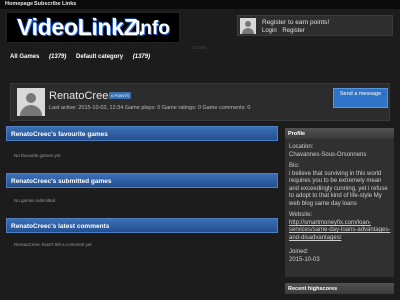  I want to click on category-all-count: (1379), so click(58, 57).